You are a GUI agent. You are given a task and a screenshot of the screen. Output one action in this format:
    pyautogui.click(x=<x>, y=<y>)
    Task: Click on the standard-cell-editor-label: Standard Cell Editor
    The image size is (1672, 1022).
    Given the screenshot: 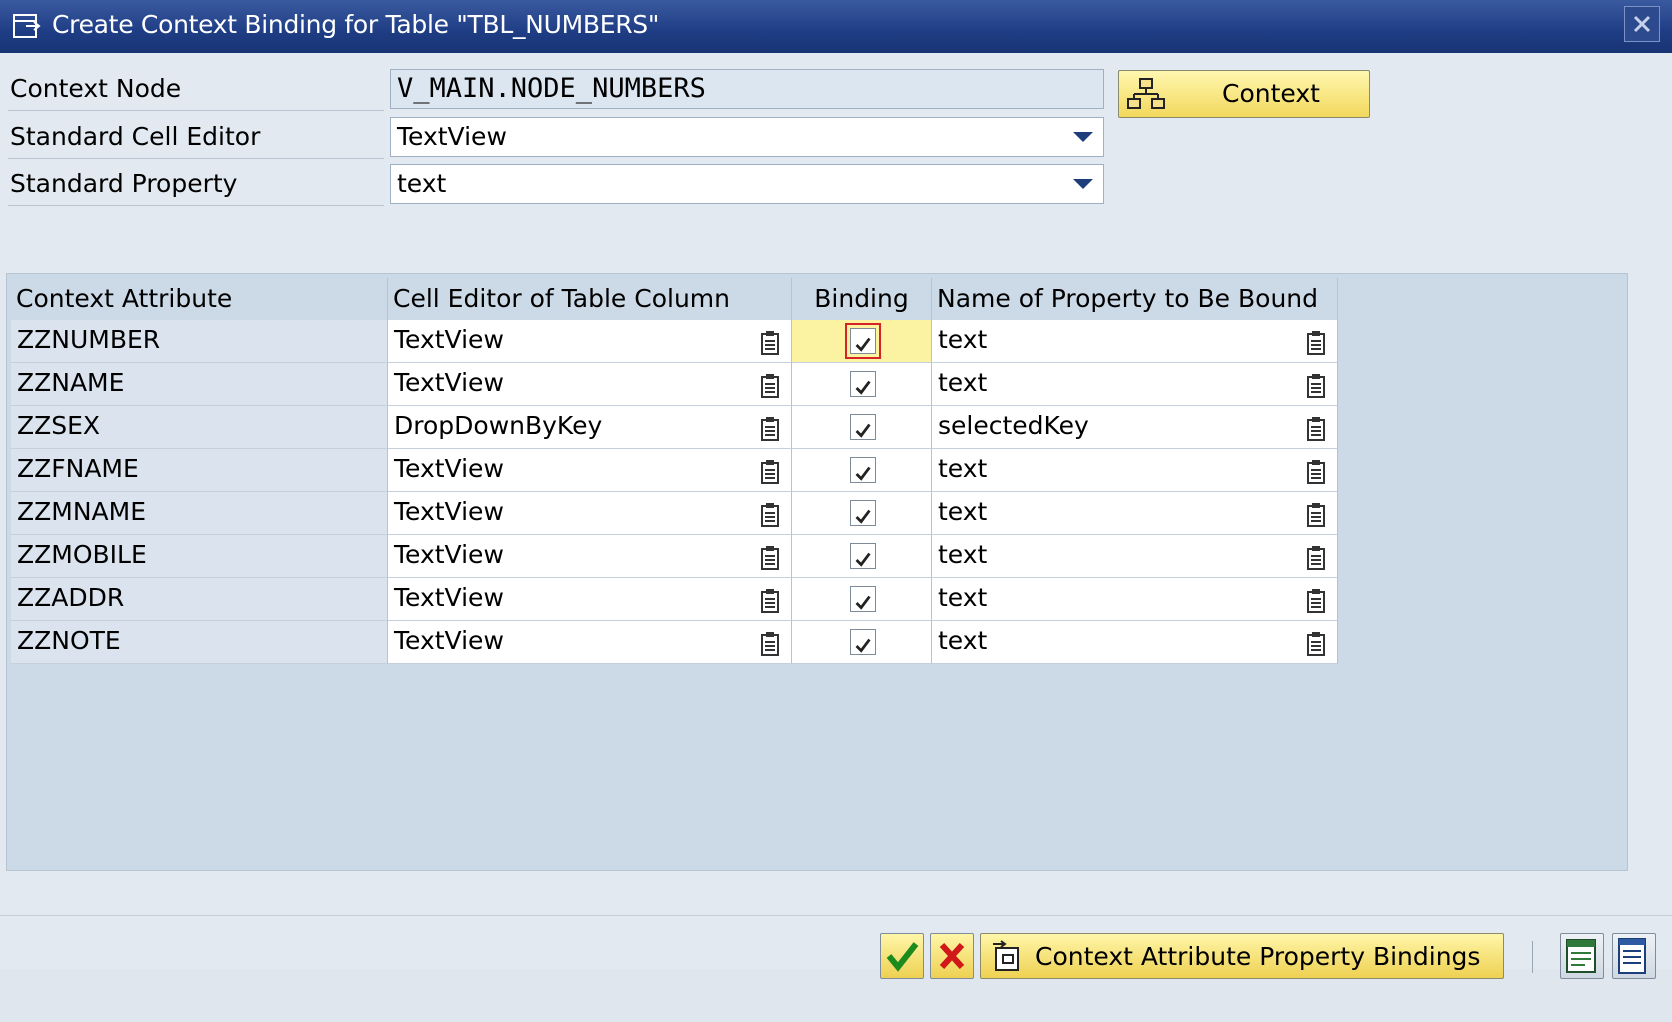 What is the action you would take?
    pyautogui.click(x=196, y=137)
    